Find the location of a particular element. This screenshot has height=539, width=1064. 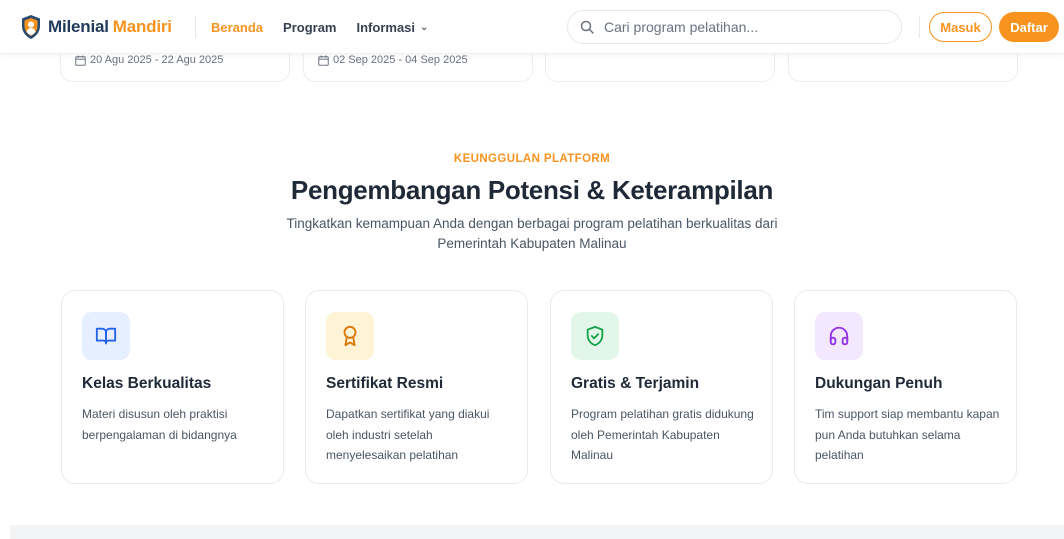

brand-name-part1: Milenial is located at coordinates (78, 26).